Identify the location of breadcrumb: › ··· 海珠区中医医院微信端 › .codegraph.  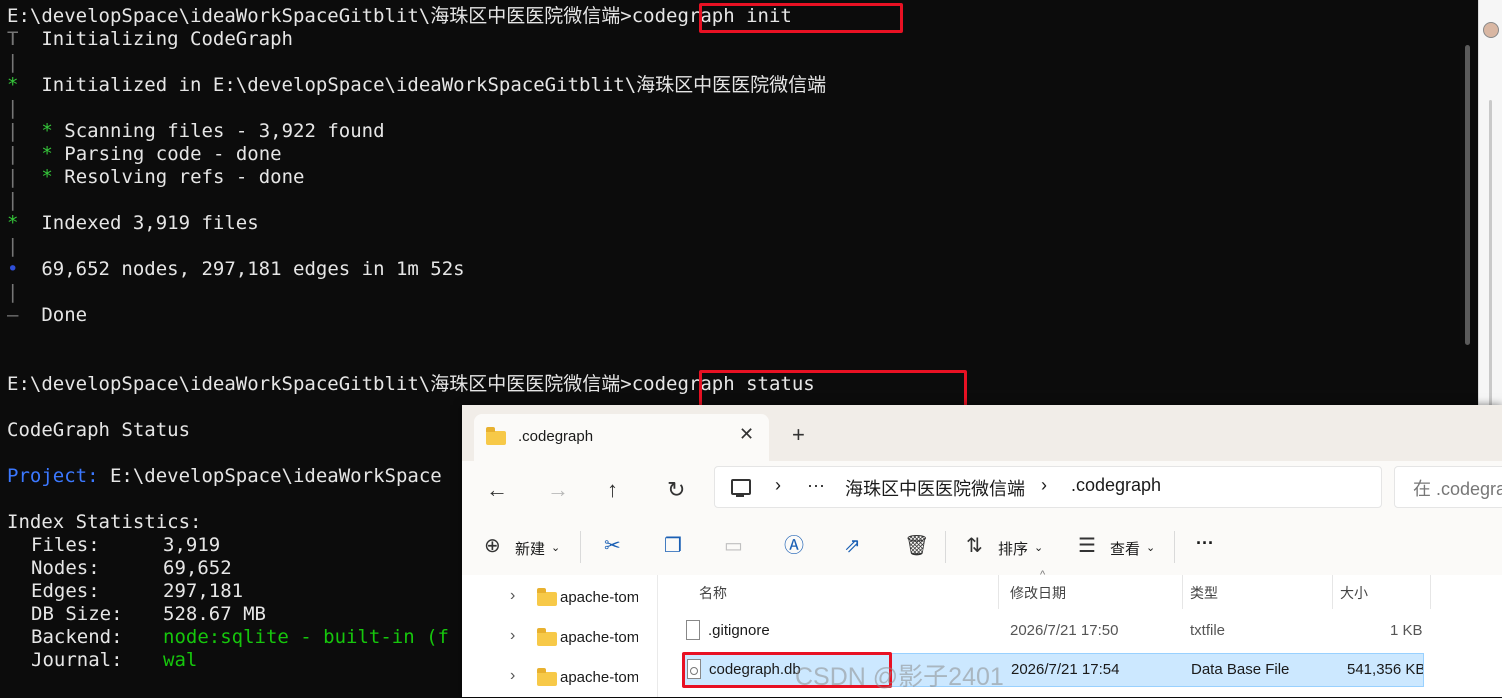
(1048, 487).